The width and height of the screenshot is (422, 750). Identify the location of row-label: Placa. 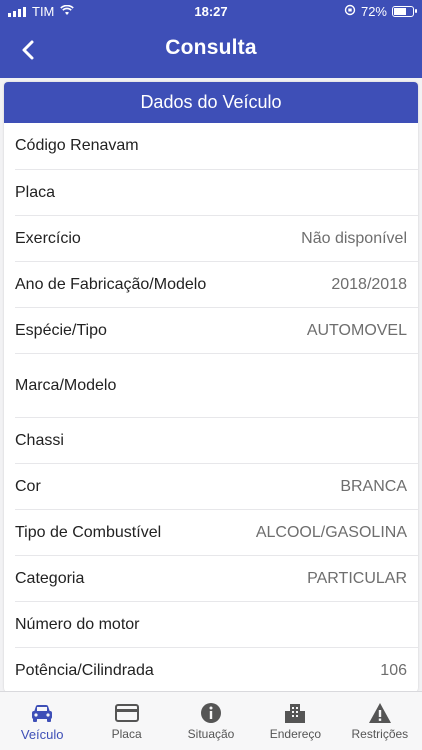
(35, 192).